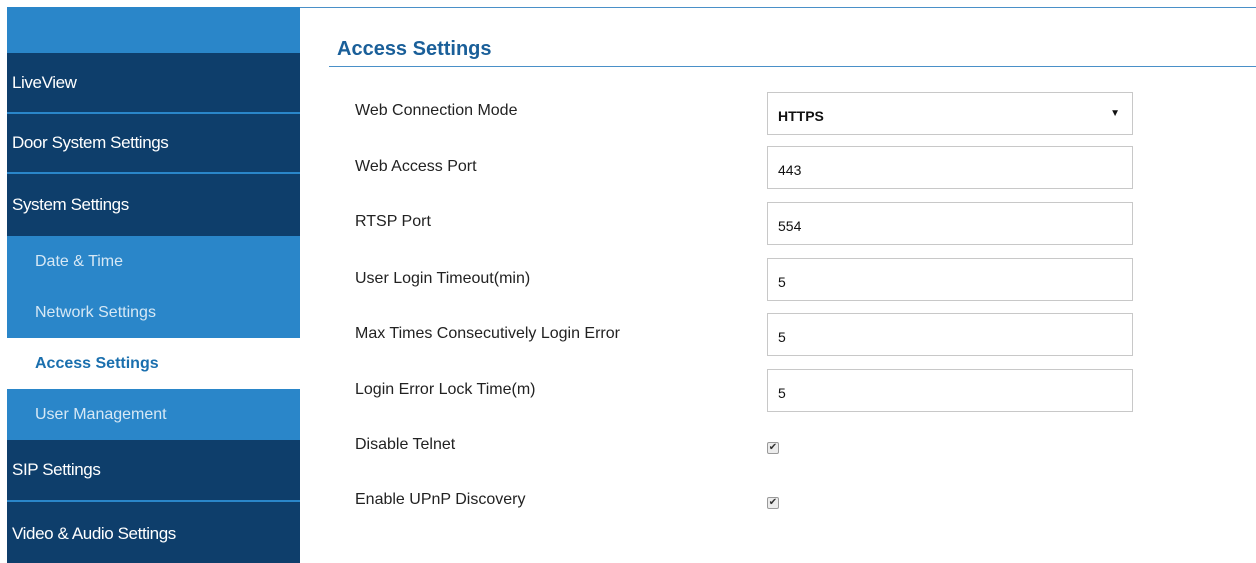 The width and height of the screenshot is (1256, 563). Describe the element at coordinates (153, 205) in the screenshot. I see `sidebar-item-system-settings: System Settings` at that location.